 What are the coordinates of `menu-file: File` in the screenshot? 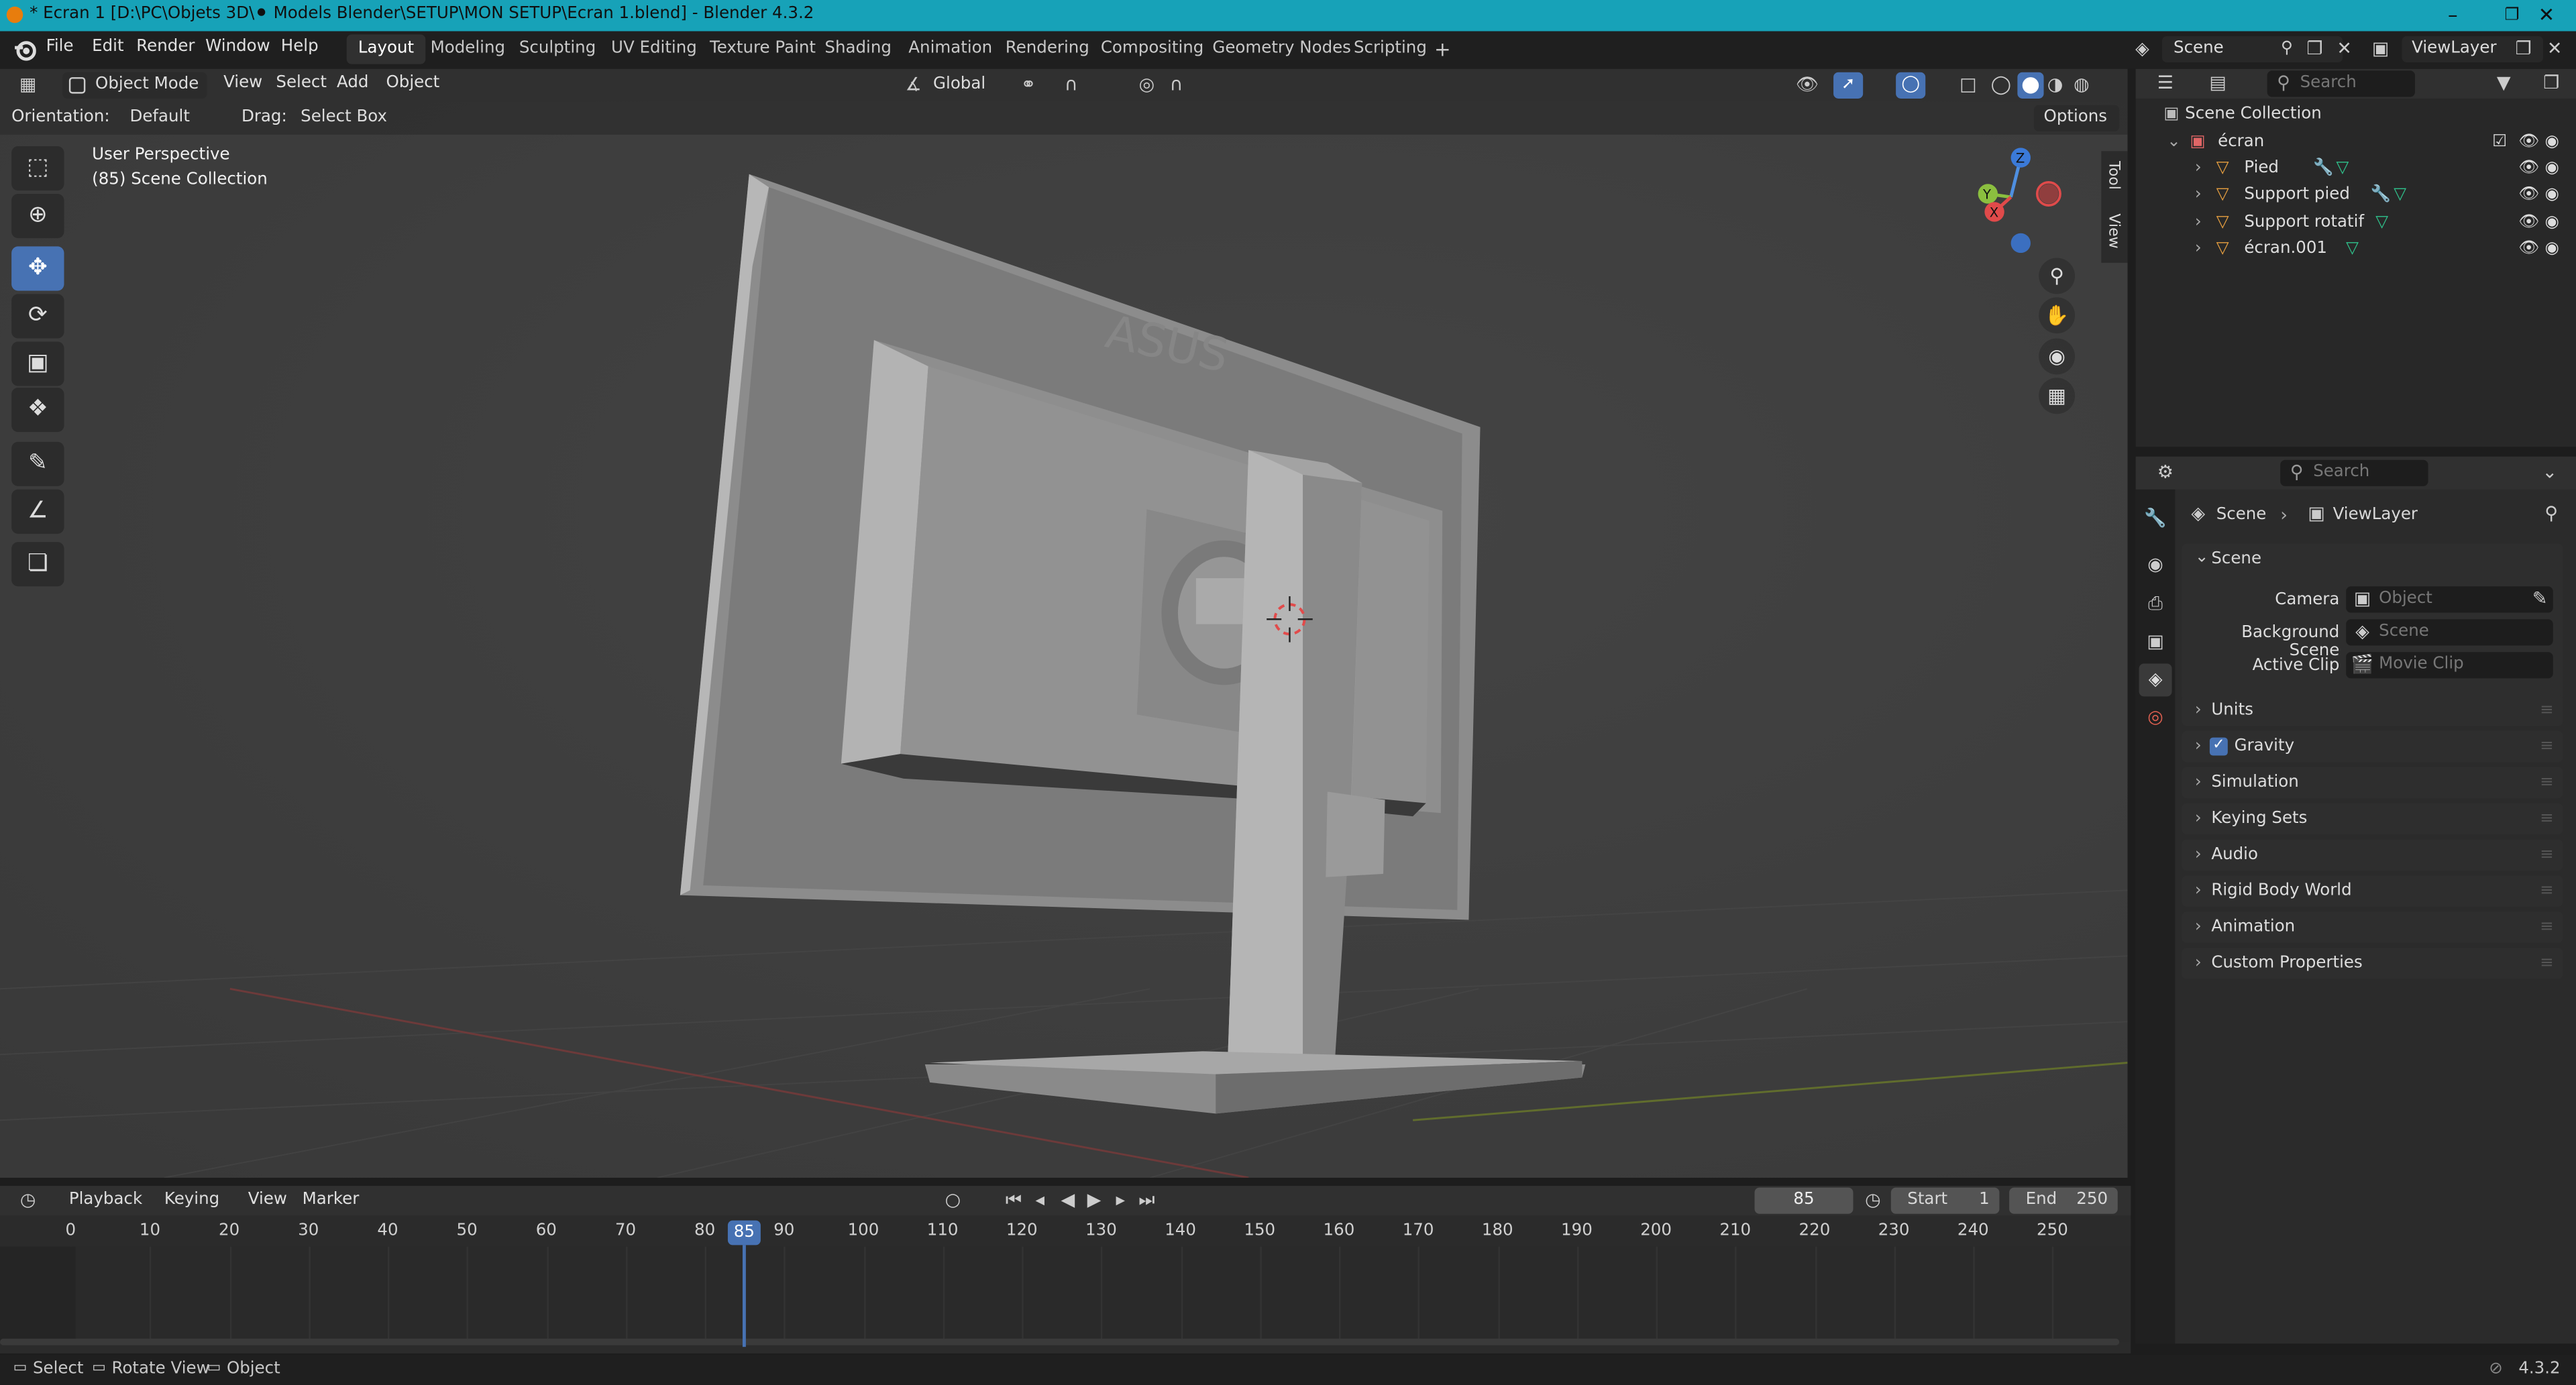 It's located at (60, 47).